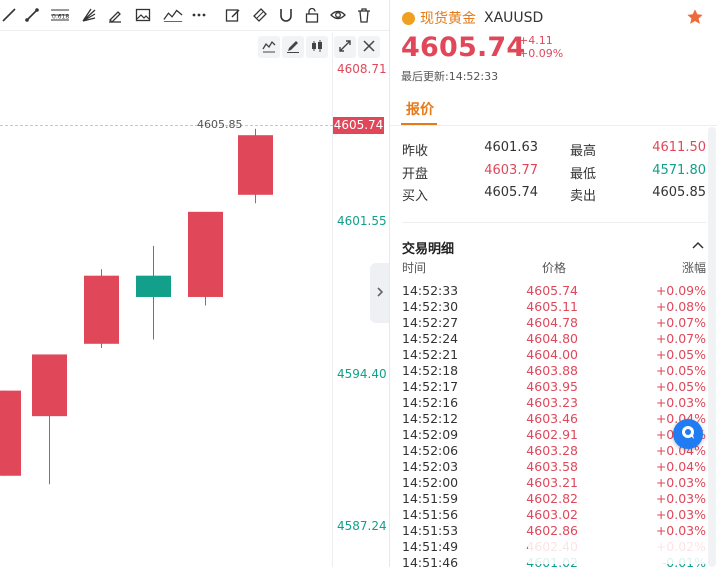 This screenshot has width=717, height=571. I want to click on trade-price: 4604.78, so click(552, 322).